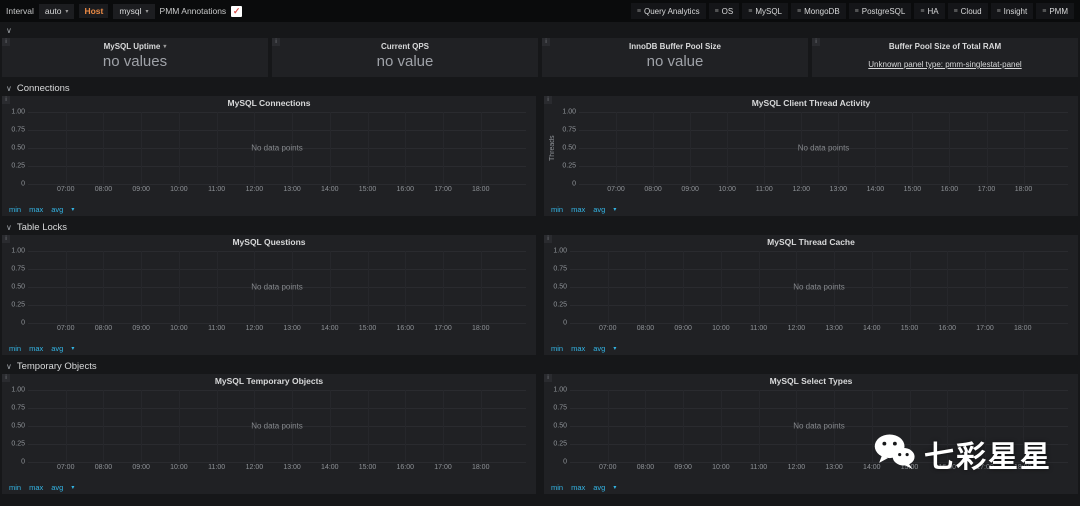  Describe the element at coordinates (269, 381) in the screenshot. I see `panel-title: MySQL Temporary Objects` at that location.